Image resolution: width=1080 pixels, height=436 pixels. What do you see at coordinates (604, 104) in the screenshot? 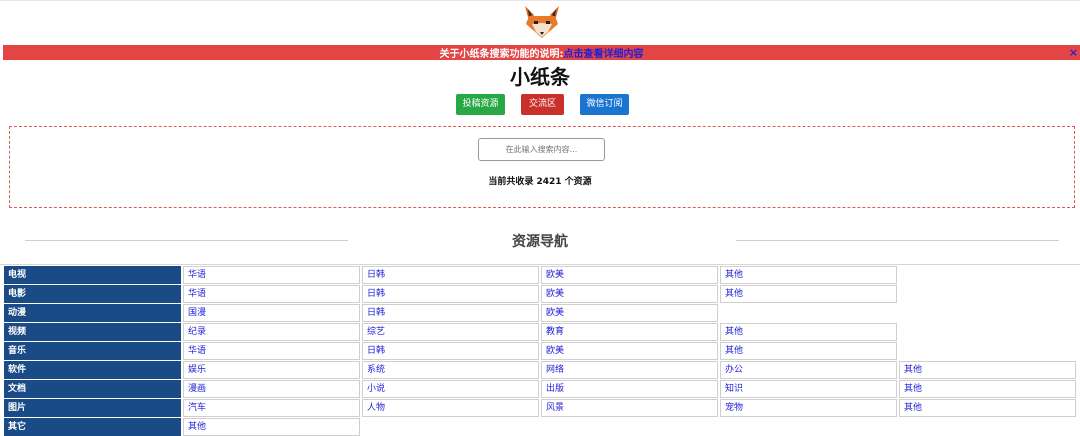
I see `wechat-subscribe-button: 微信订阅` at bounding box center [604, 104].